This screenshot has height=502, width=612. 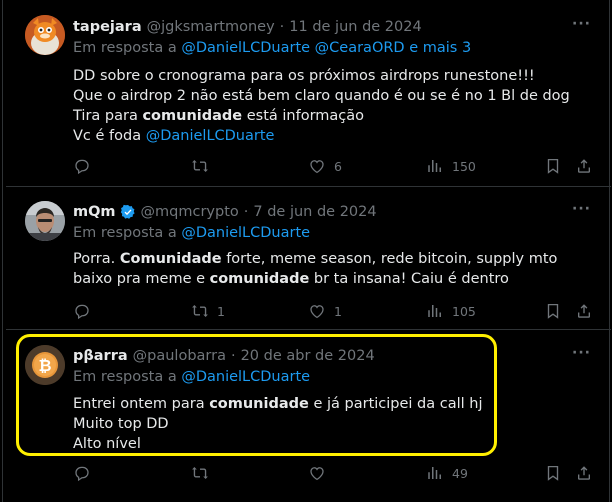 What do you see at coordinates (170, 259) in the screenshot?
I see `keyword-highlight: Comunidade` at bounding box center [170, 259].